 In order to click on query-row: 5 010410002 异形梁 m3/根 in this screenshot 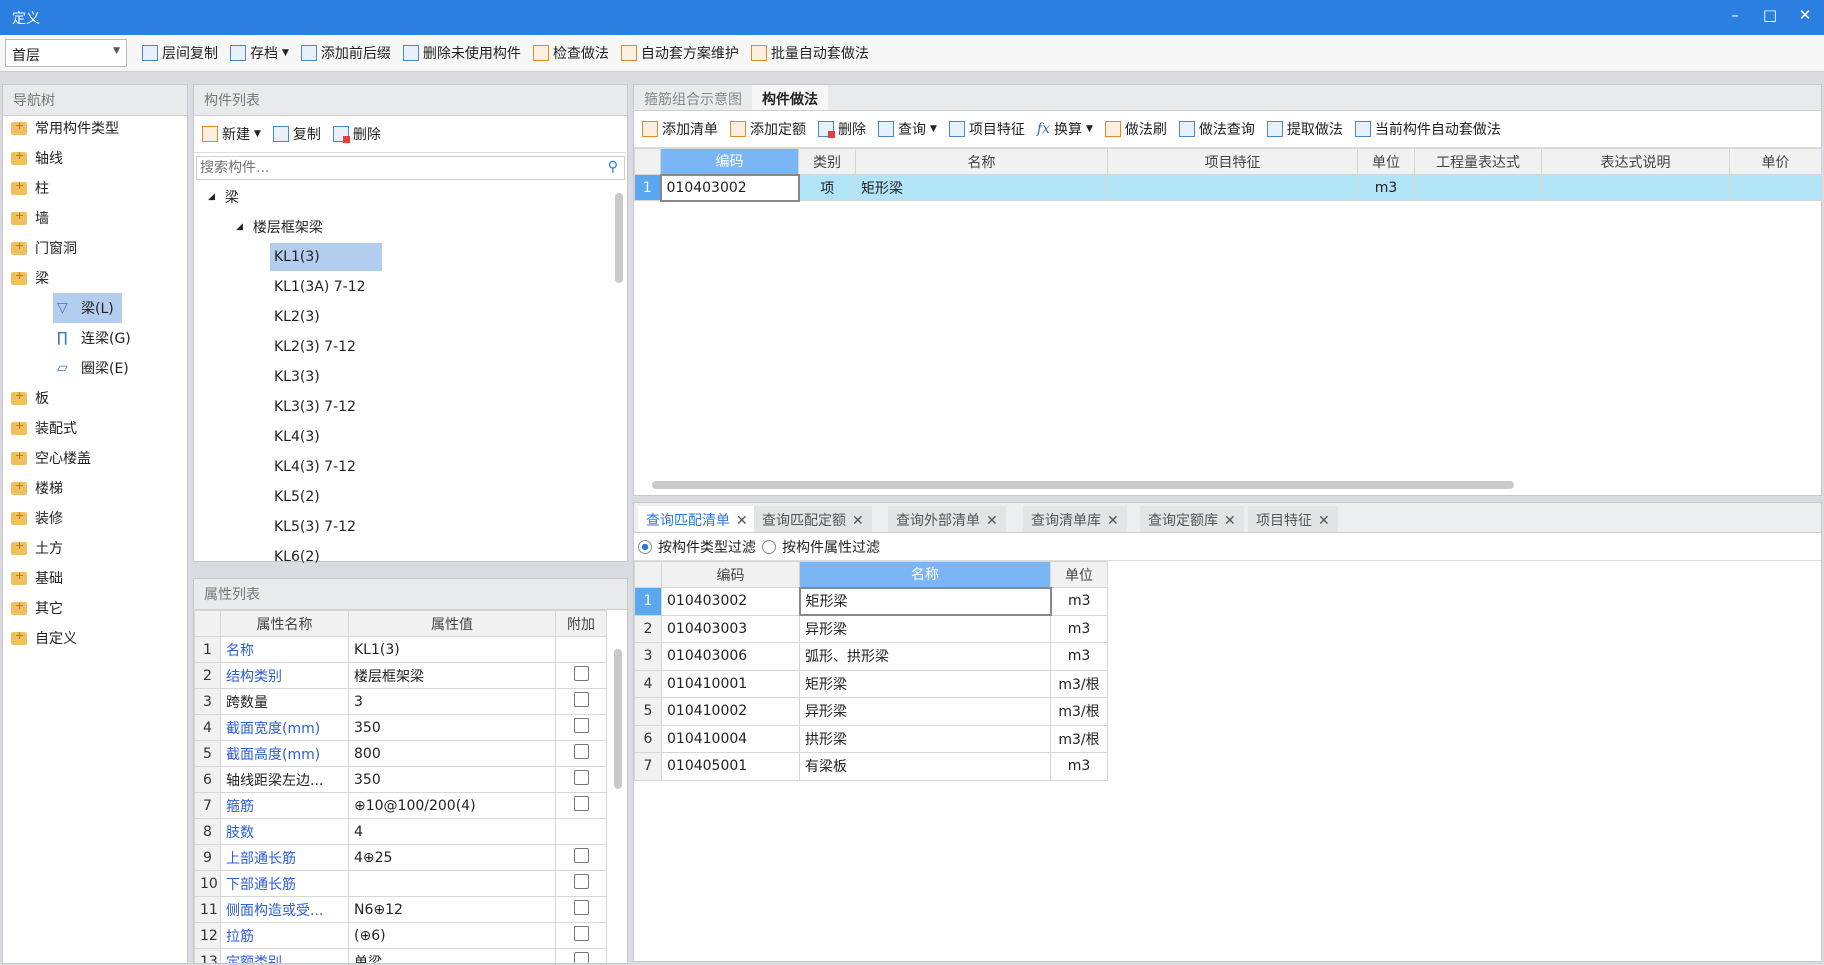, I will do `click(871, 711)`.